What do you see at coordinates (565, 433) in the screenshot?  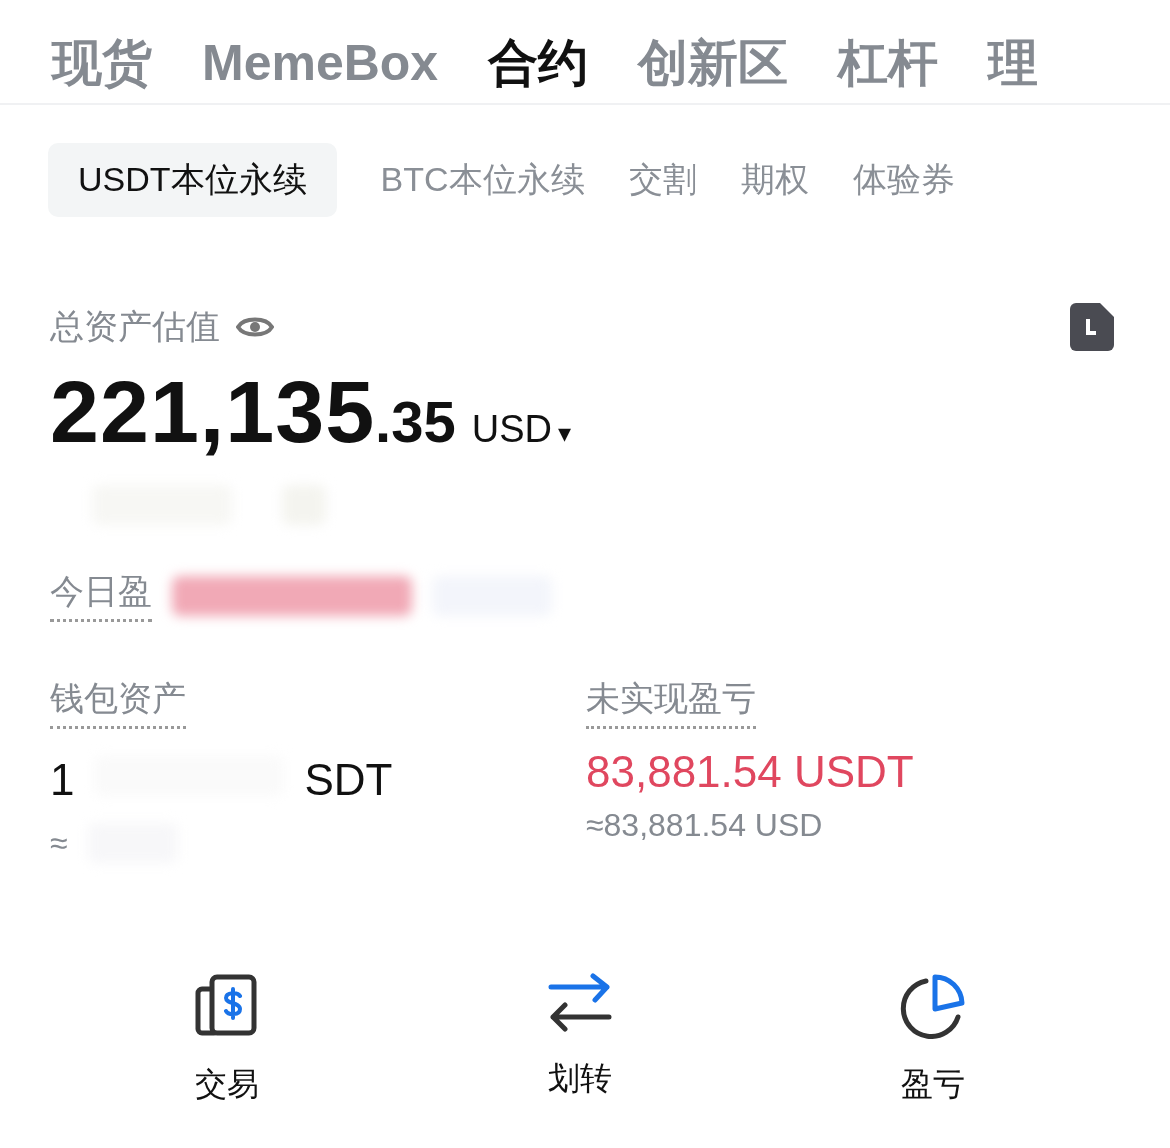 I see `caret-icon: ▾` at bounding box center [565, 433].